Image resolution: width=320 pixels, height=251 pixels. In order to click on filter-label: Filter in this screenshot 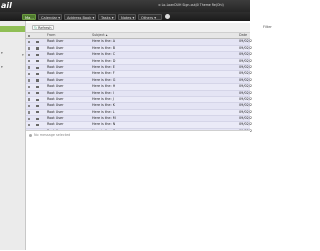, I will do `click(267, 27)`.